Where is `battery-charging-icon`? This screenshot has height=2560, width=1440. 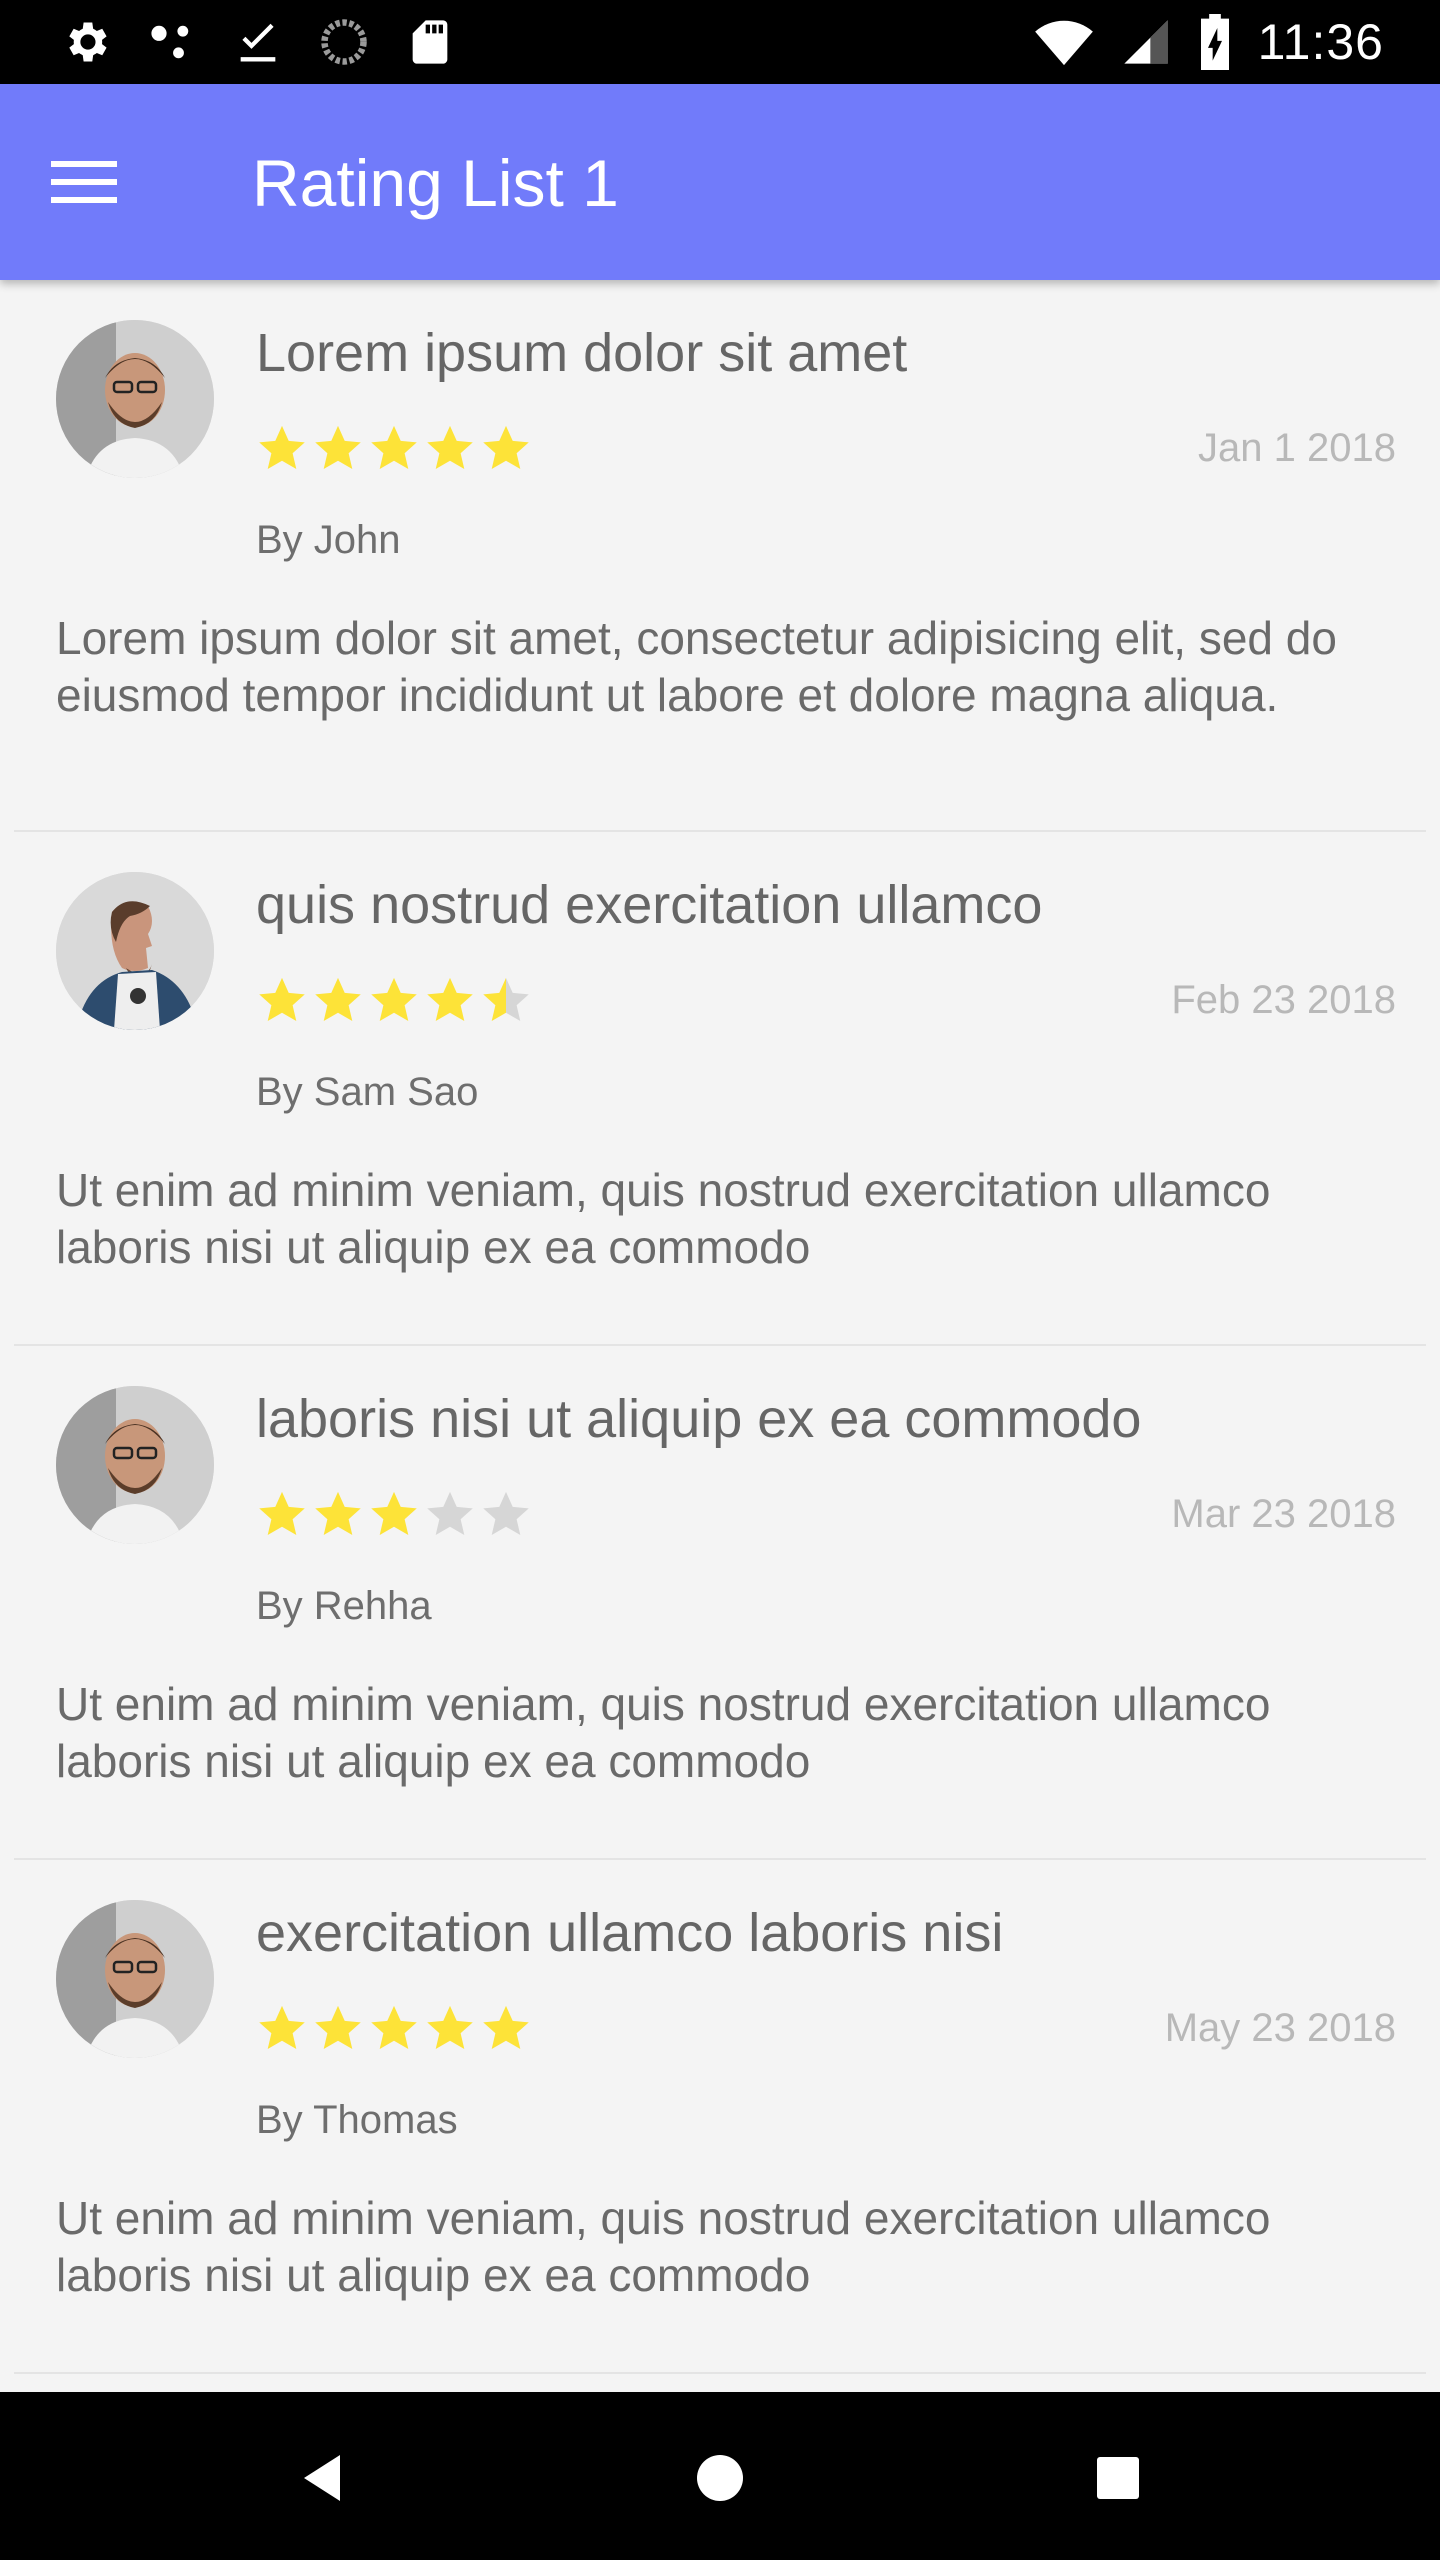
battery-charging-icon is located at coordinates (1214, 42).